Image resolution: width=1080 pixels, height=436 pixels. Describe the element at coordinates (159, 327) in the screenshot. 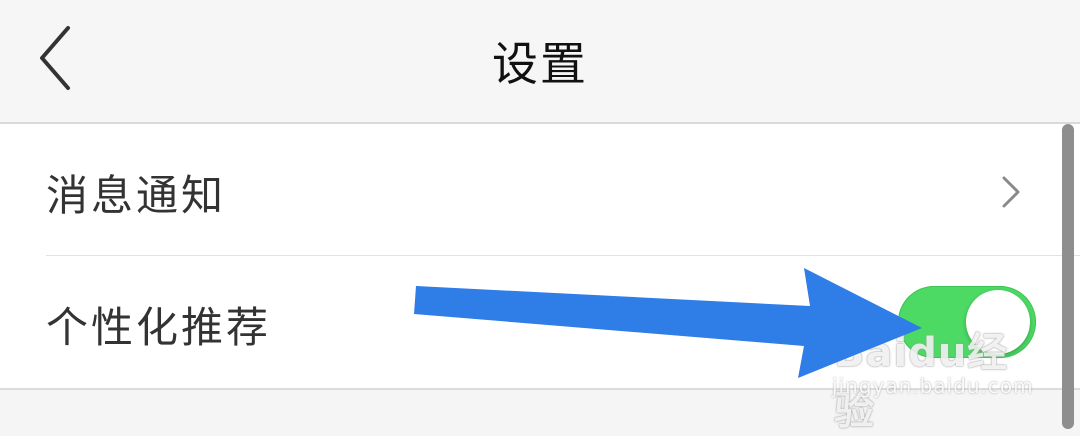

I see `settings-item-label: 个性化推荐` at that location.